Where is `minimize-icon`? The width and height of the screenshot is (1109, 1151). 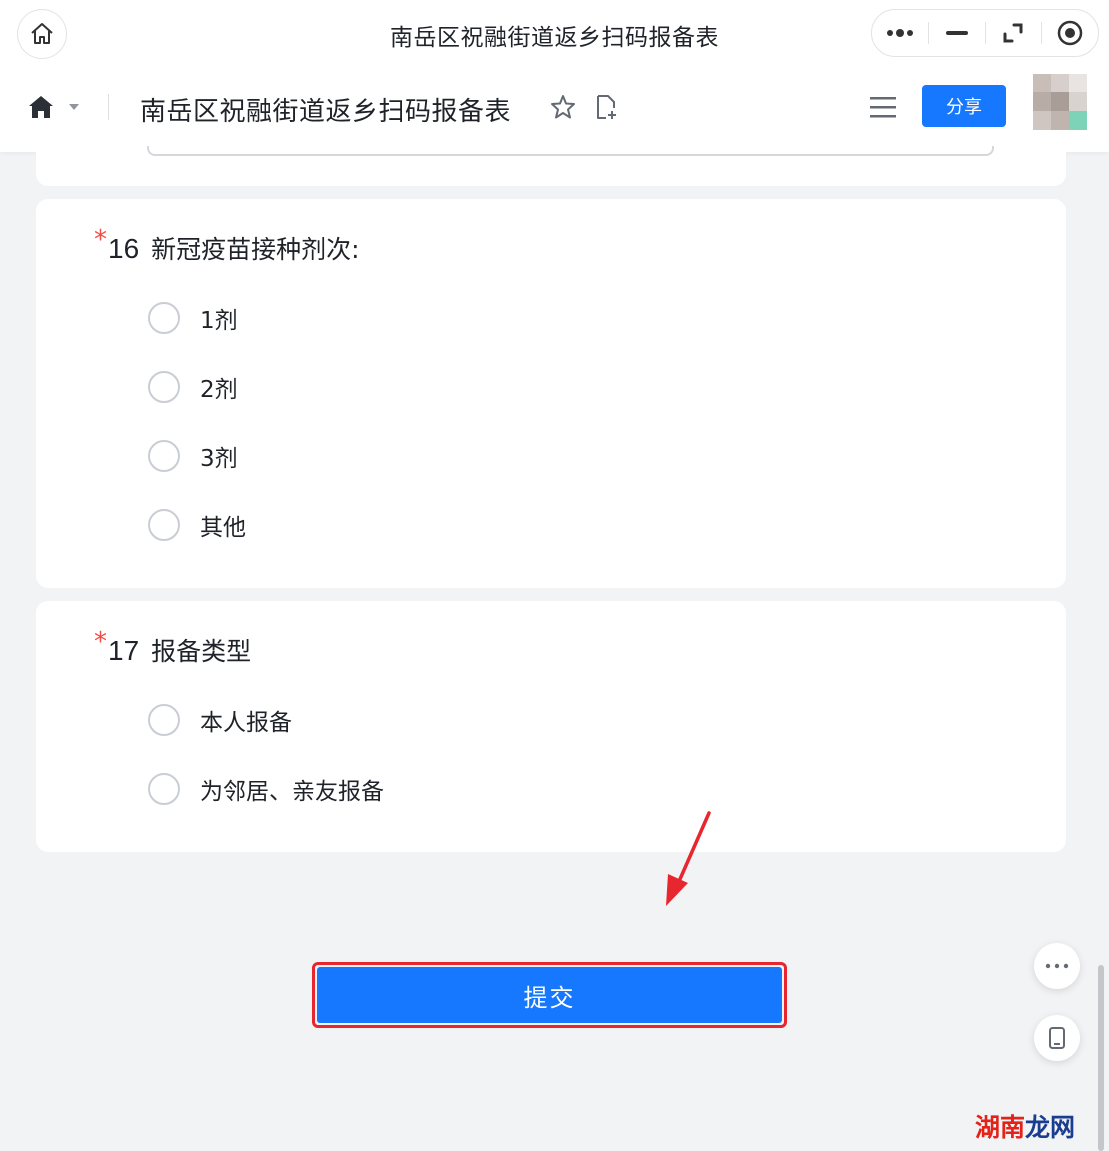 minimize-icon is located at coordinates (956, 33).